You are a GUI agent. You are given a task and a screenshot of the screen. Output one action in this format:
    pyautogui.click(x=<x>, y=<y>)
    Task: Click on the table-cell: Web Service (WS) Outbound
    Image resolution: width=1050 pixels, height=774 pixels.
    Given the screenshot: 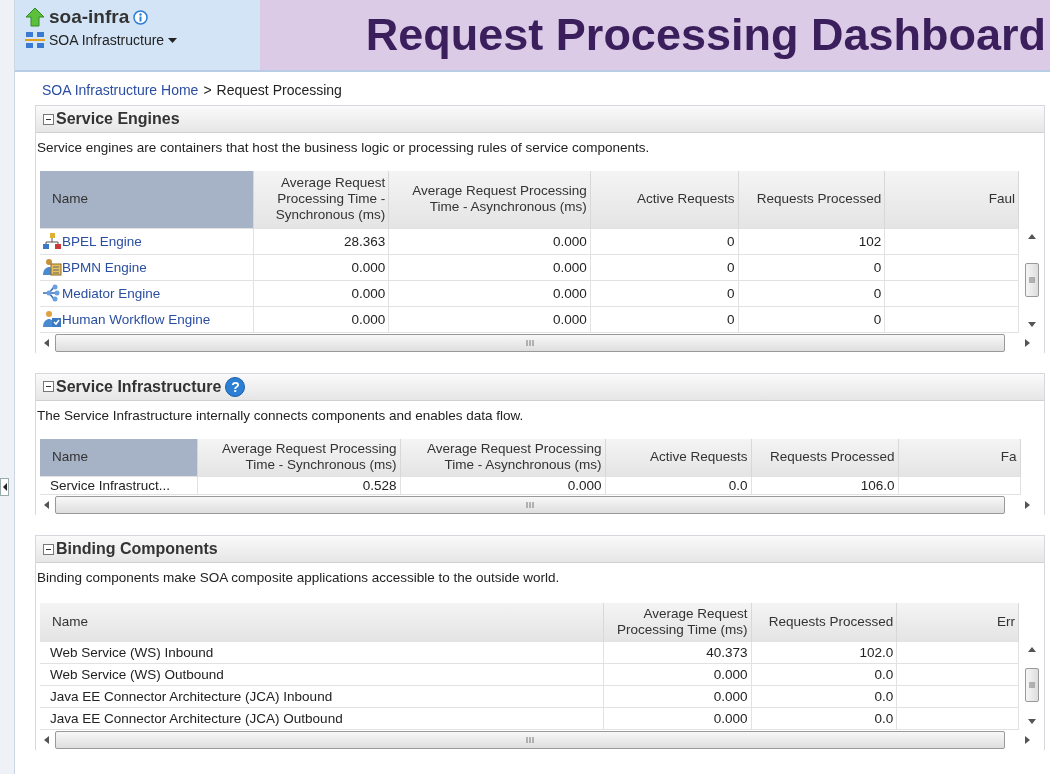 What is the action you would take?
    pyautogui.click(x=322, y=674)
    